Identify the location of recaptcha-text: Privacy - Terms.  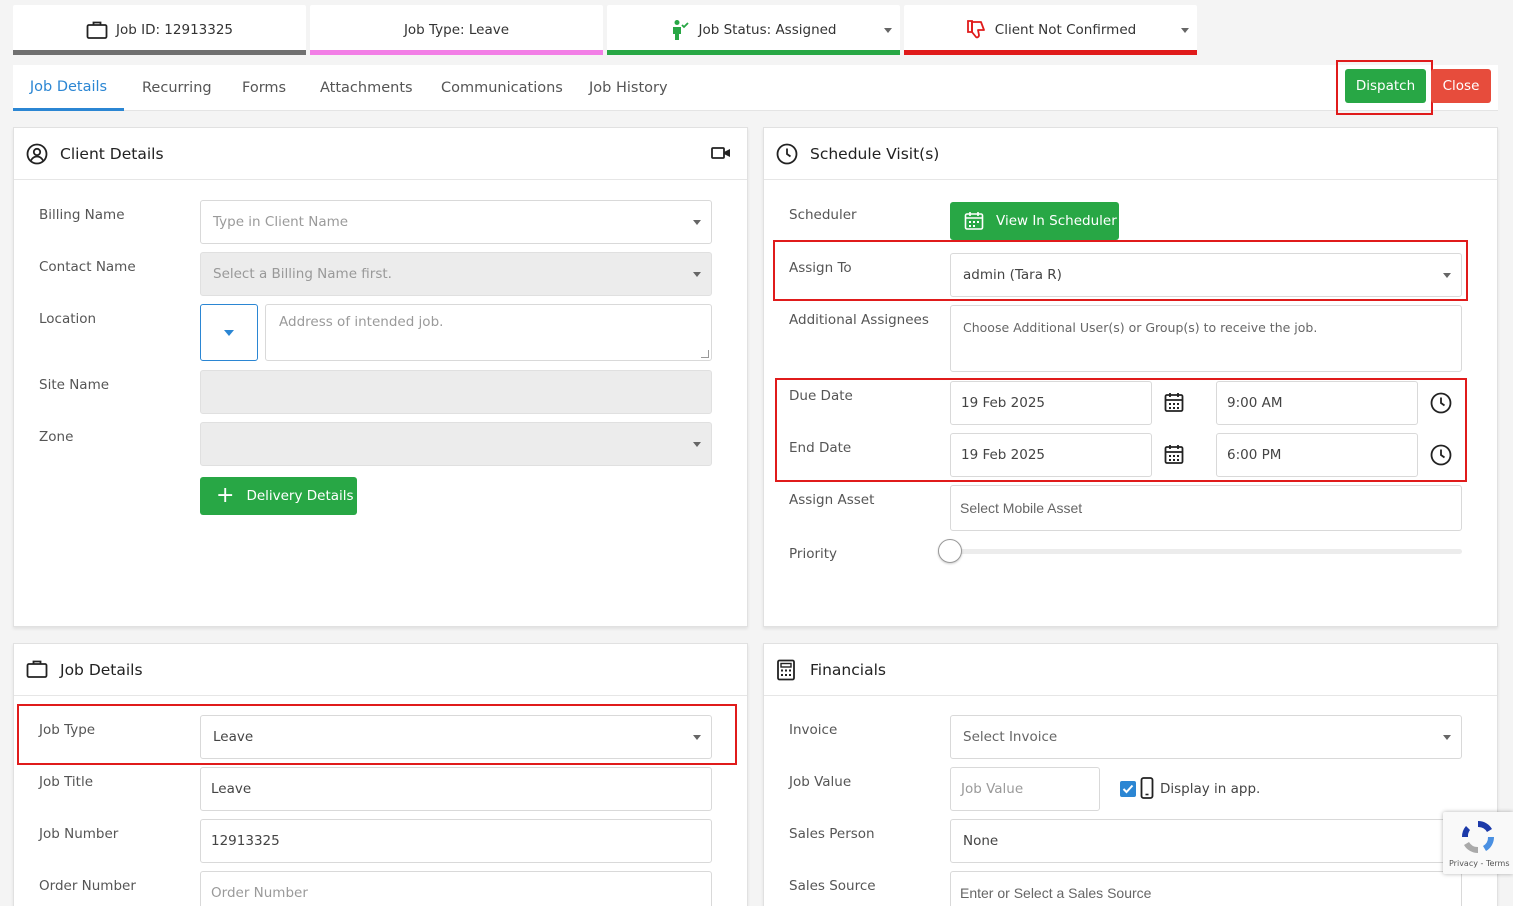
(1479, 863).